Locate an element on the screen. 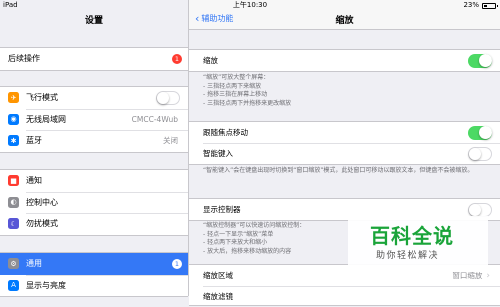 The width and height of the screenshot is (500, 307). settings-item-bluetooth: ✱ 蓝牙 关闭 is located at coordinates (94, 141).